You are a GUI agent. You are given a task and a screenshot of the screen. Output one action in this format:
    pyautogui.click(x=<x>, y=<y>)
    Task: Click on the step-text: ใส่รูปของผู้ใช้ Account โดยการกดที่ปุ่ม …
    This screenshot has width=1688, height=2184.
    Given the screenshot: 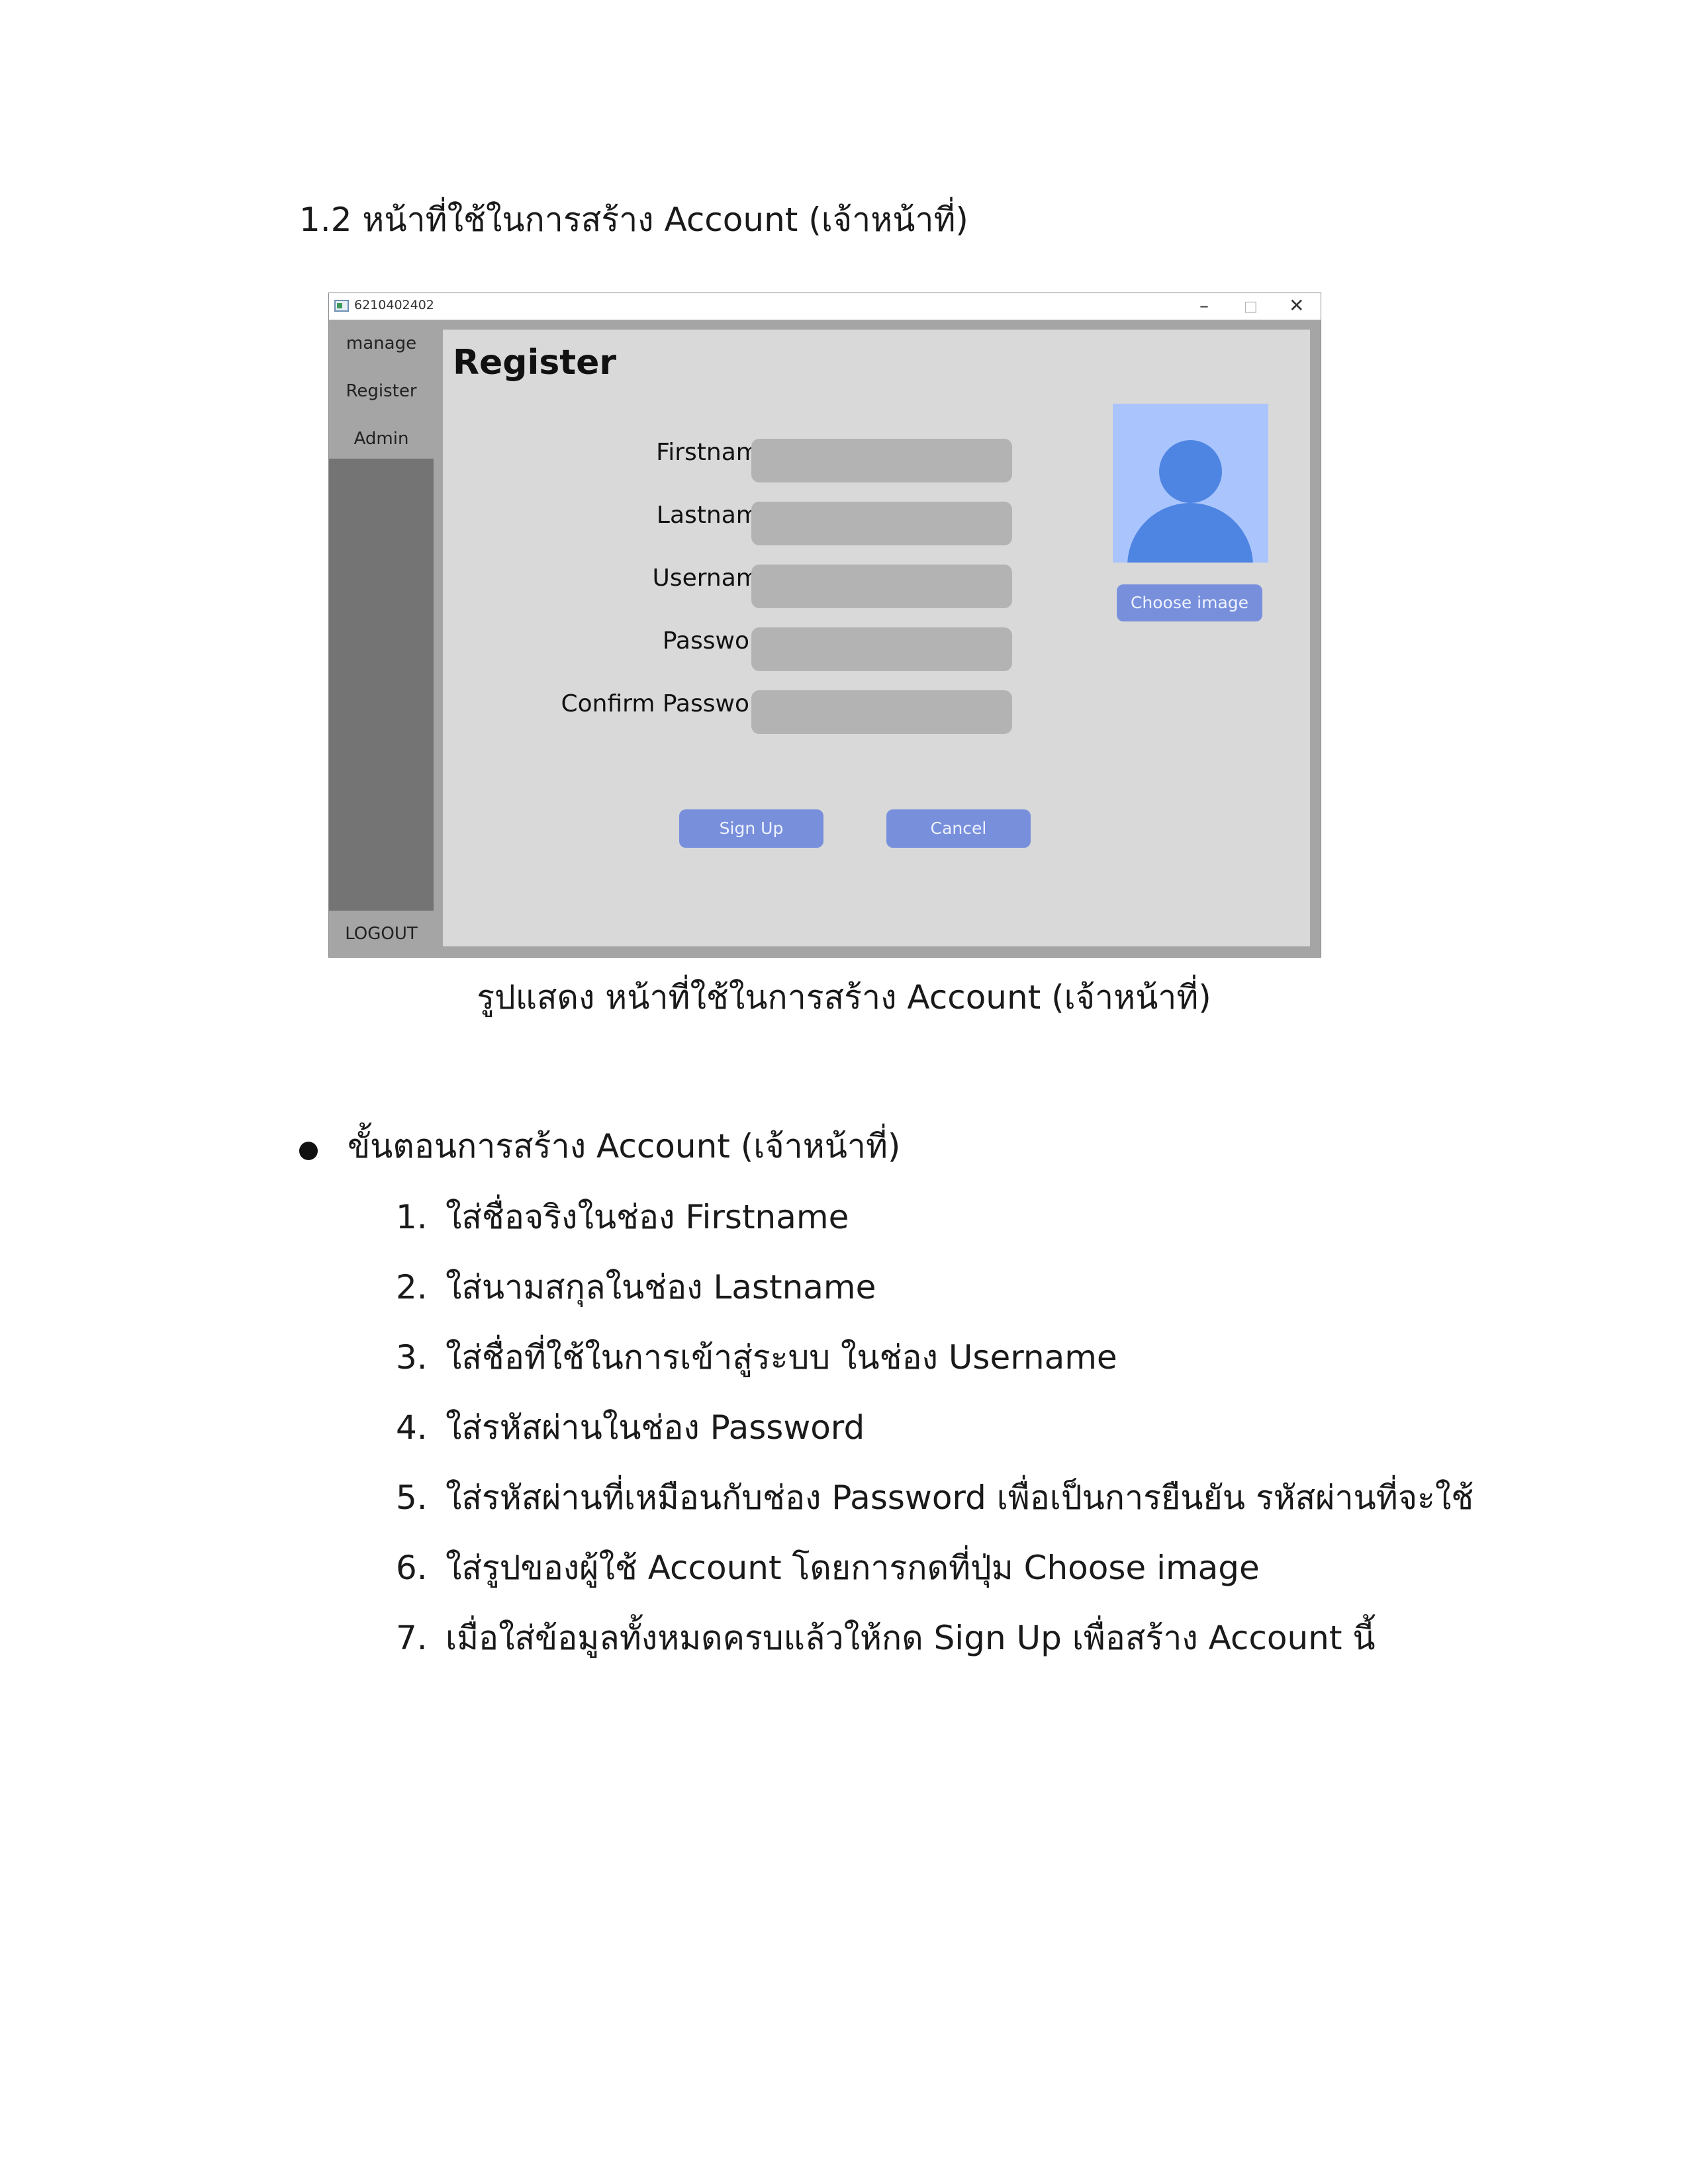 What is the action you would take?
    pyautogui.click(x=852, y=1568)
    